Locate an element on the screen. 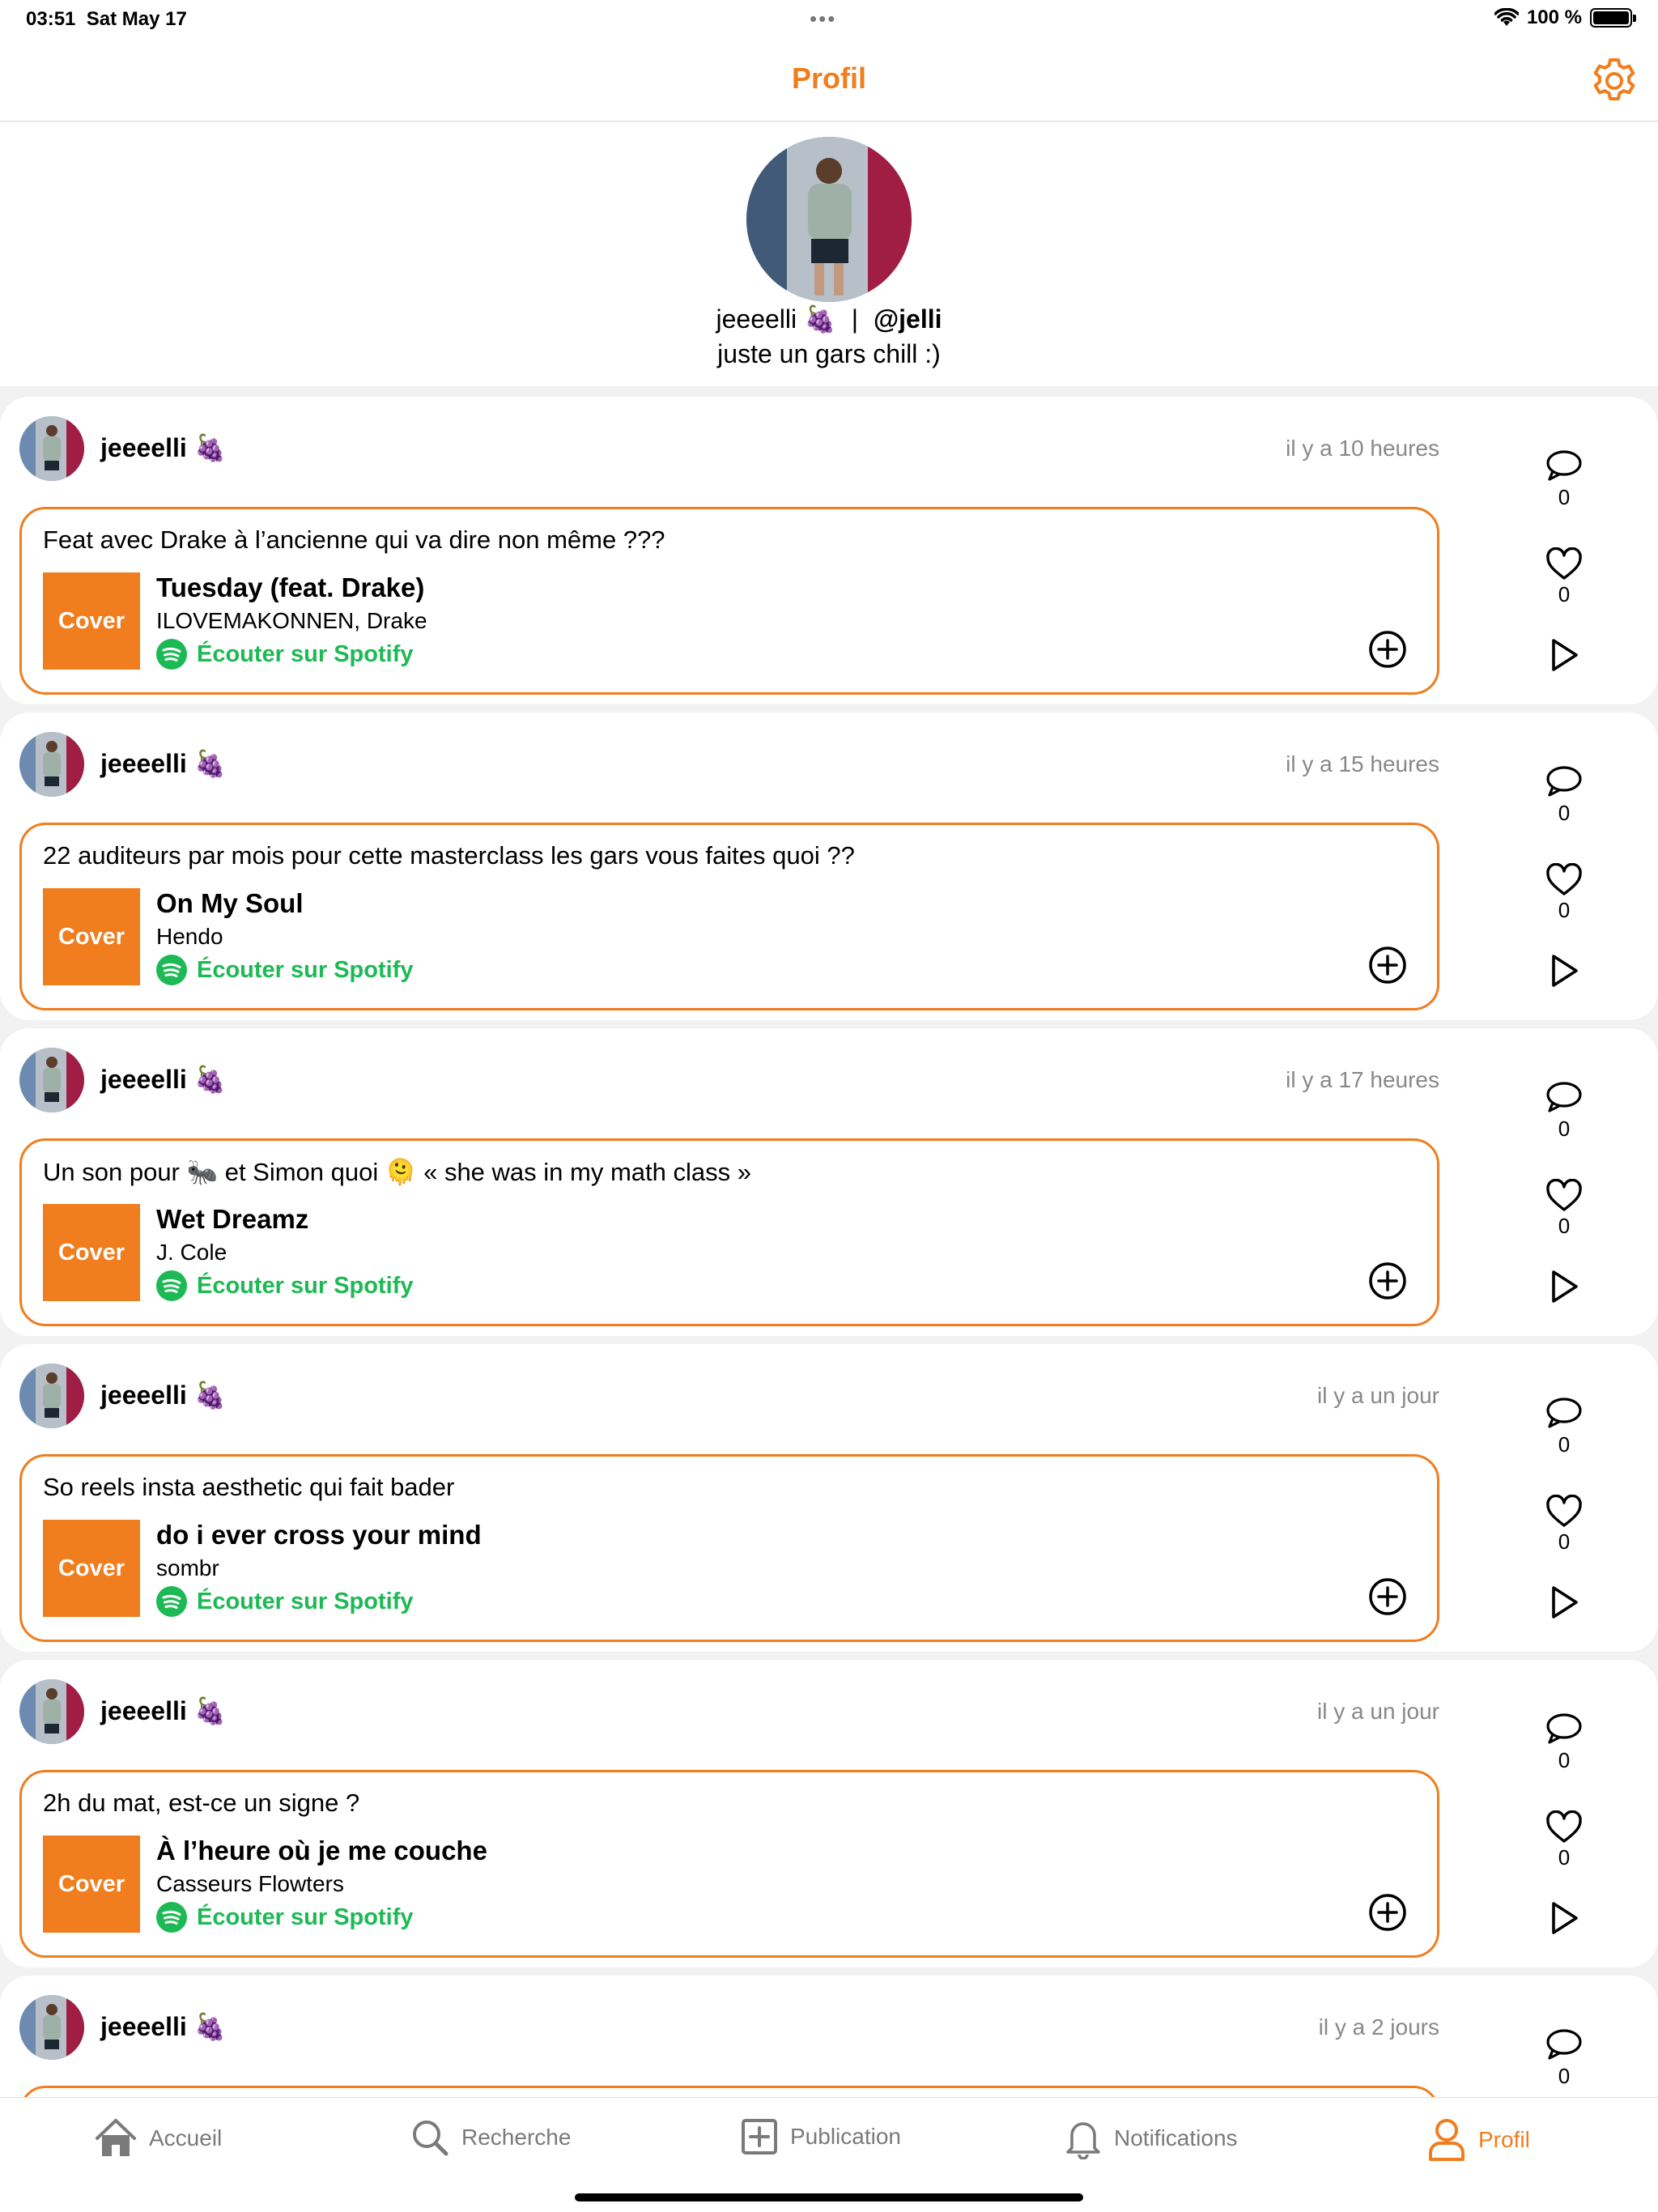  cover-image: Cover is located at coordinates (91, 621).